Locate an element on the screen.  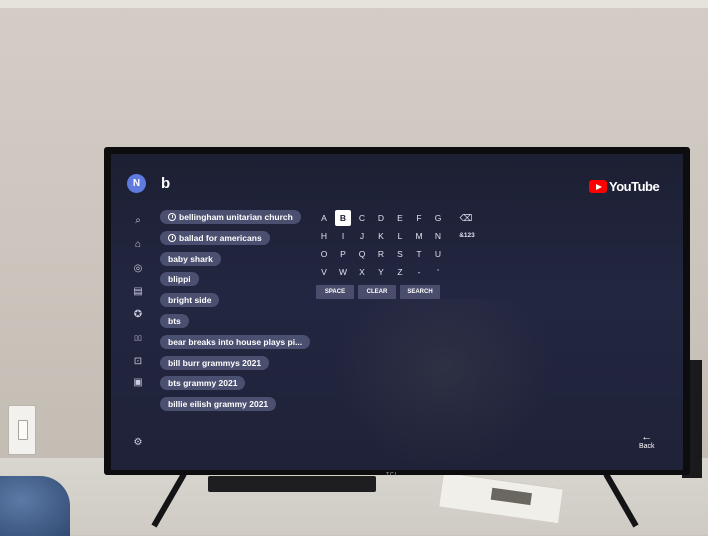
light-switch is located at coordinates (22, 430).